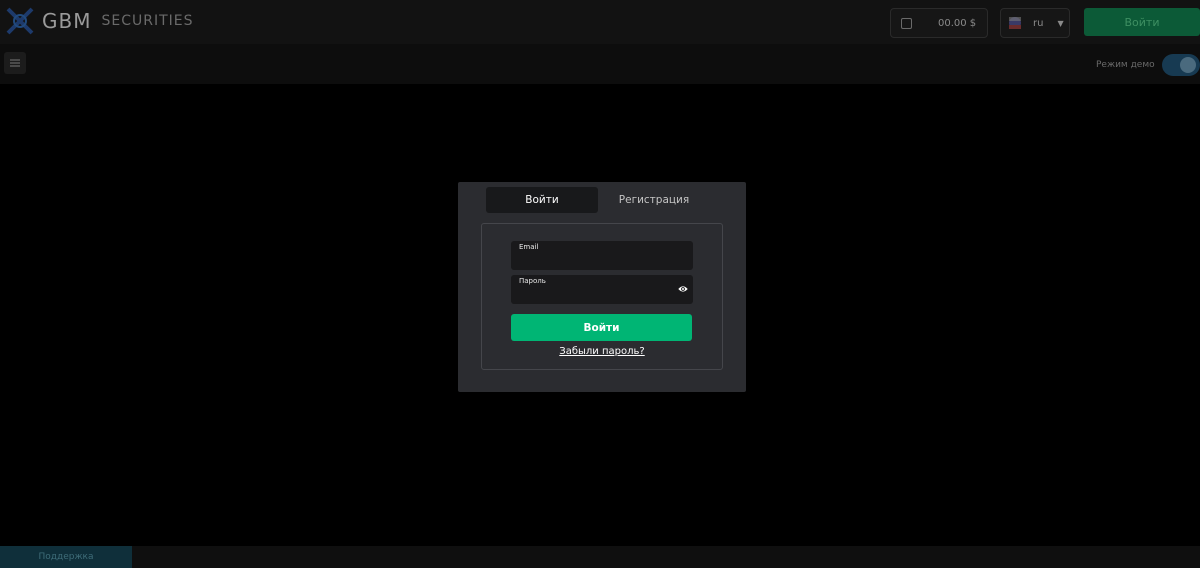 Image resolution: width=1200 pixels, height=568 pixels. I want to click on tab-register: Регистрация, so click(654, 200).